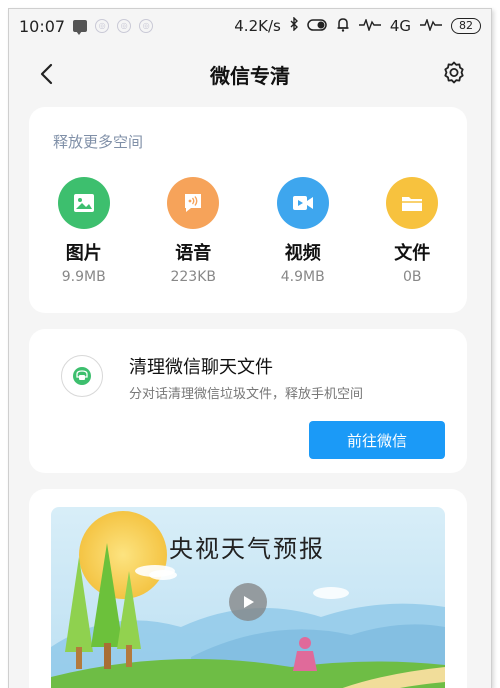 This screenshot has width=500, height=688. I want to click on go-to-wechat-button: 前往微信, so click(377, 440).